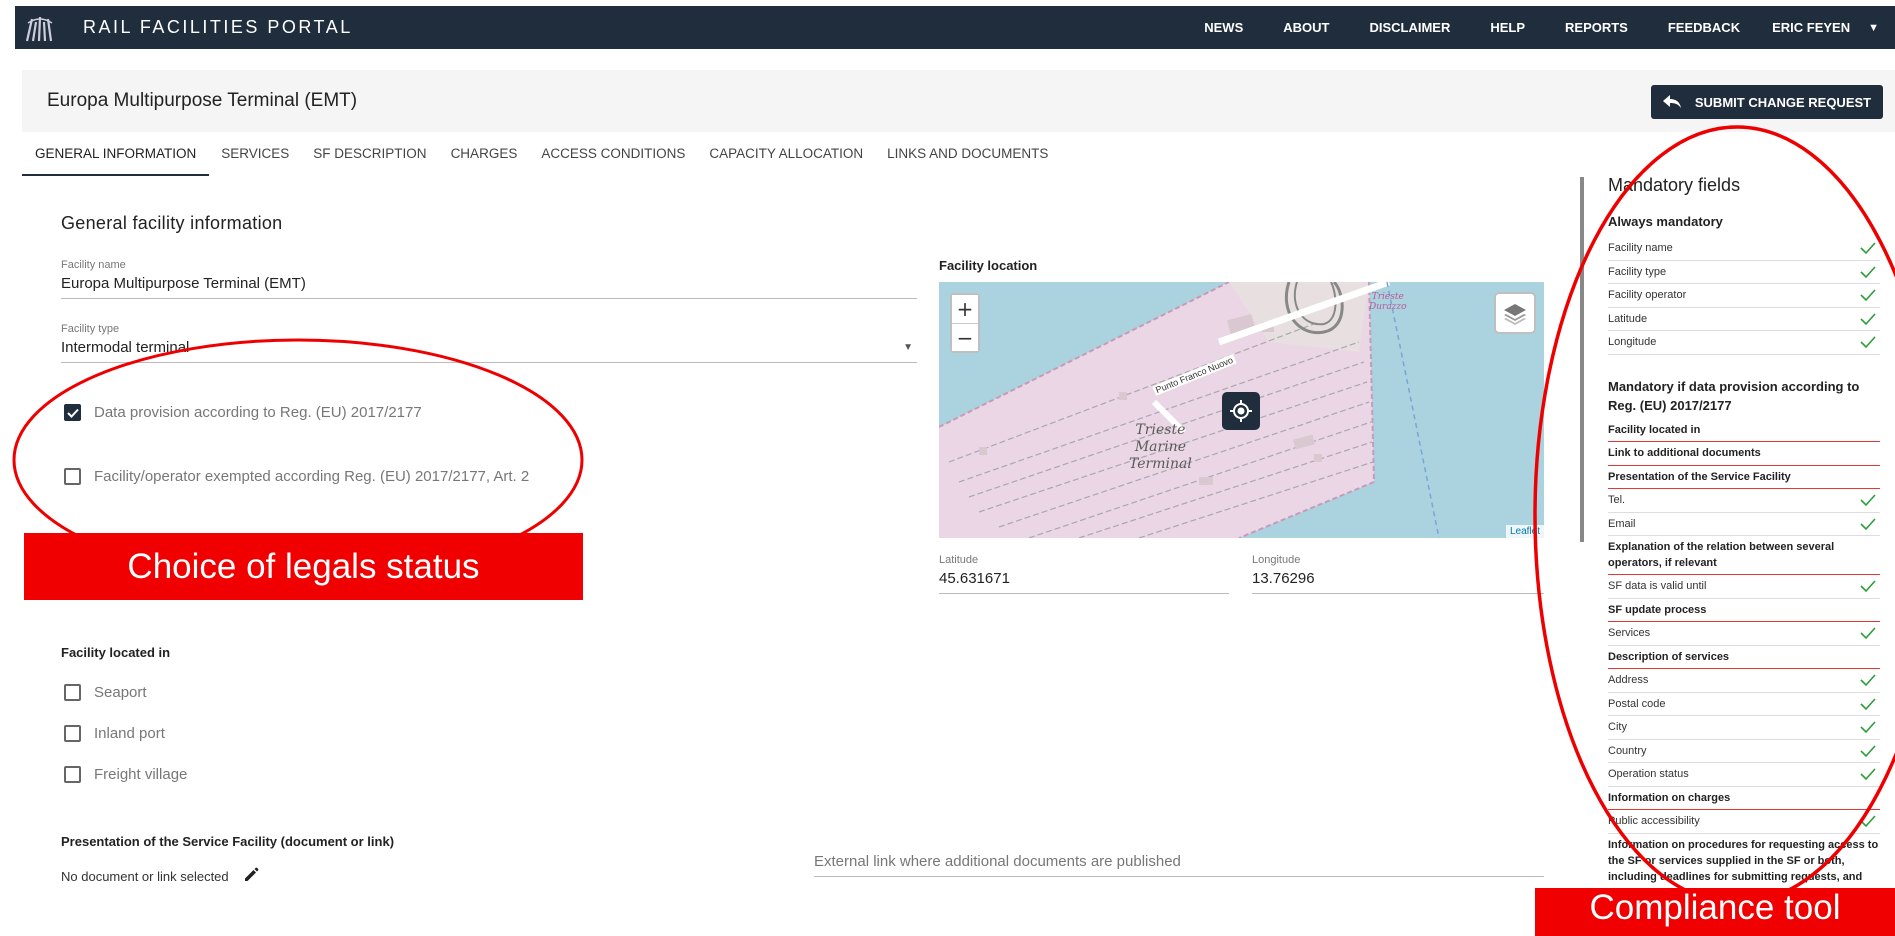  What do you see at coordinates (218, 27) in the screenshot?
I see `portal-title: RAIL FACILITIES PORTAL` at bounding box center [218, 27].